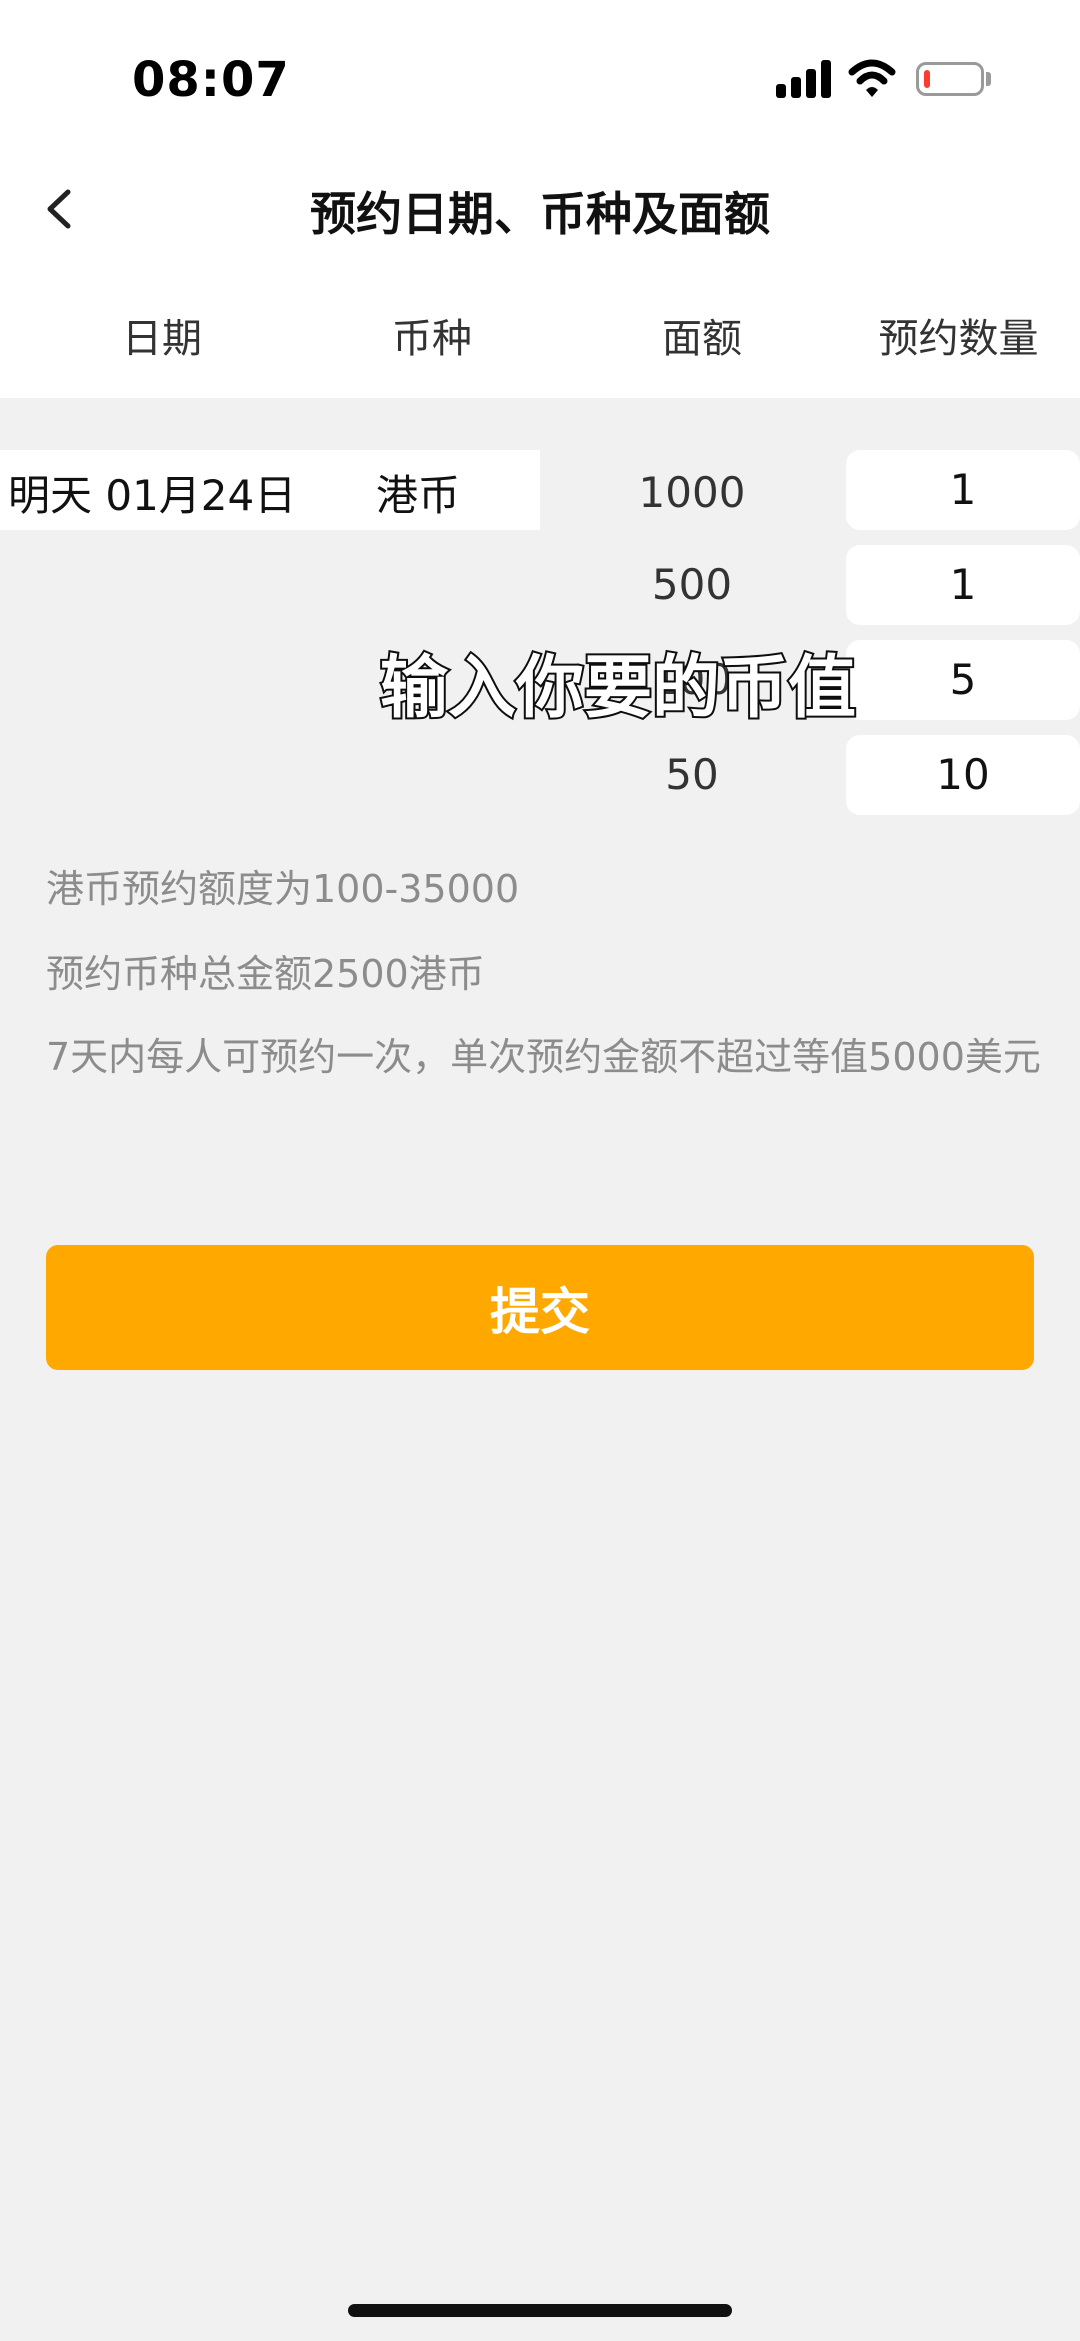 This screenshot has width=1080, height=2341. Describe the element at coordinates (702, 339) in the screenshot. I see `column-header-denomination: 面额` at that location.